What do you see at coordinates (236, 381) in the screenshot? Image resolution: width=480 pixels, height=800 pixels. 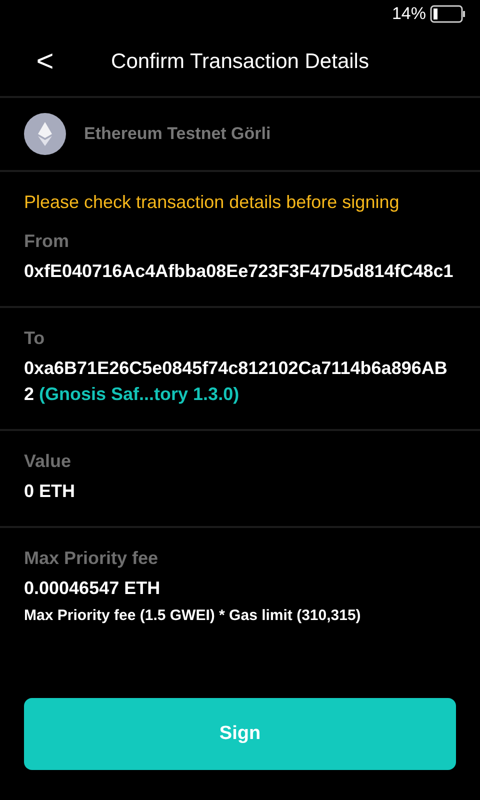 I see `field-value: 0xa6B71E26C5e0845f74c812102Ca7114b6a896AB2 (Gnosis Saf...tory 1.3.0)` at bounding box center [236, 381].